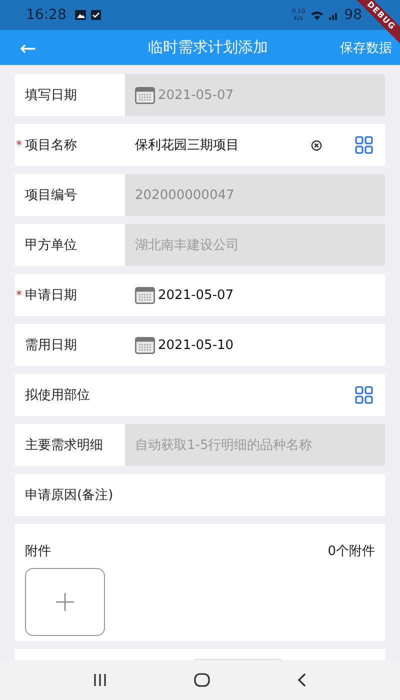  I want to click on battery-level: 98, so click(353, 15).